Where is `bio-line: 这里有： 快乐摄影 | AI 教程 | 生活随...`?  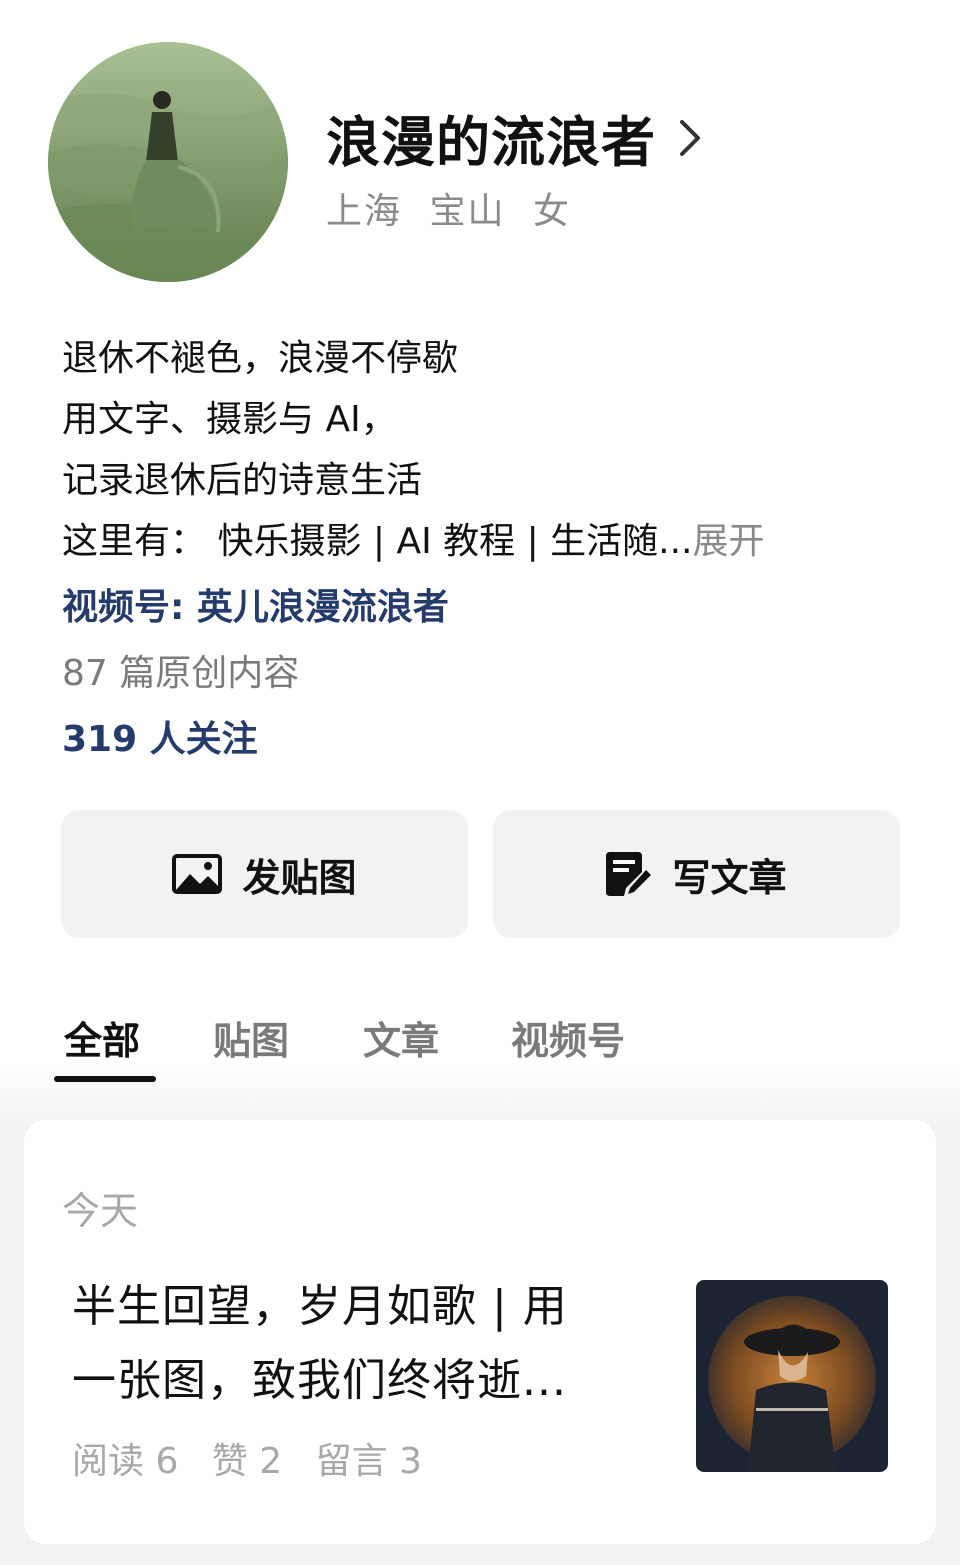
bio-line: 这里有： 快乐摄影 | AI 教程 | 生活随... is located at coordinates (377, 541).